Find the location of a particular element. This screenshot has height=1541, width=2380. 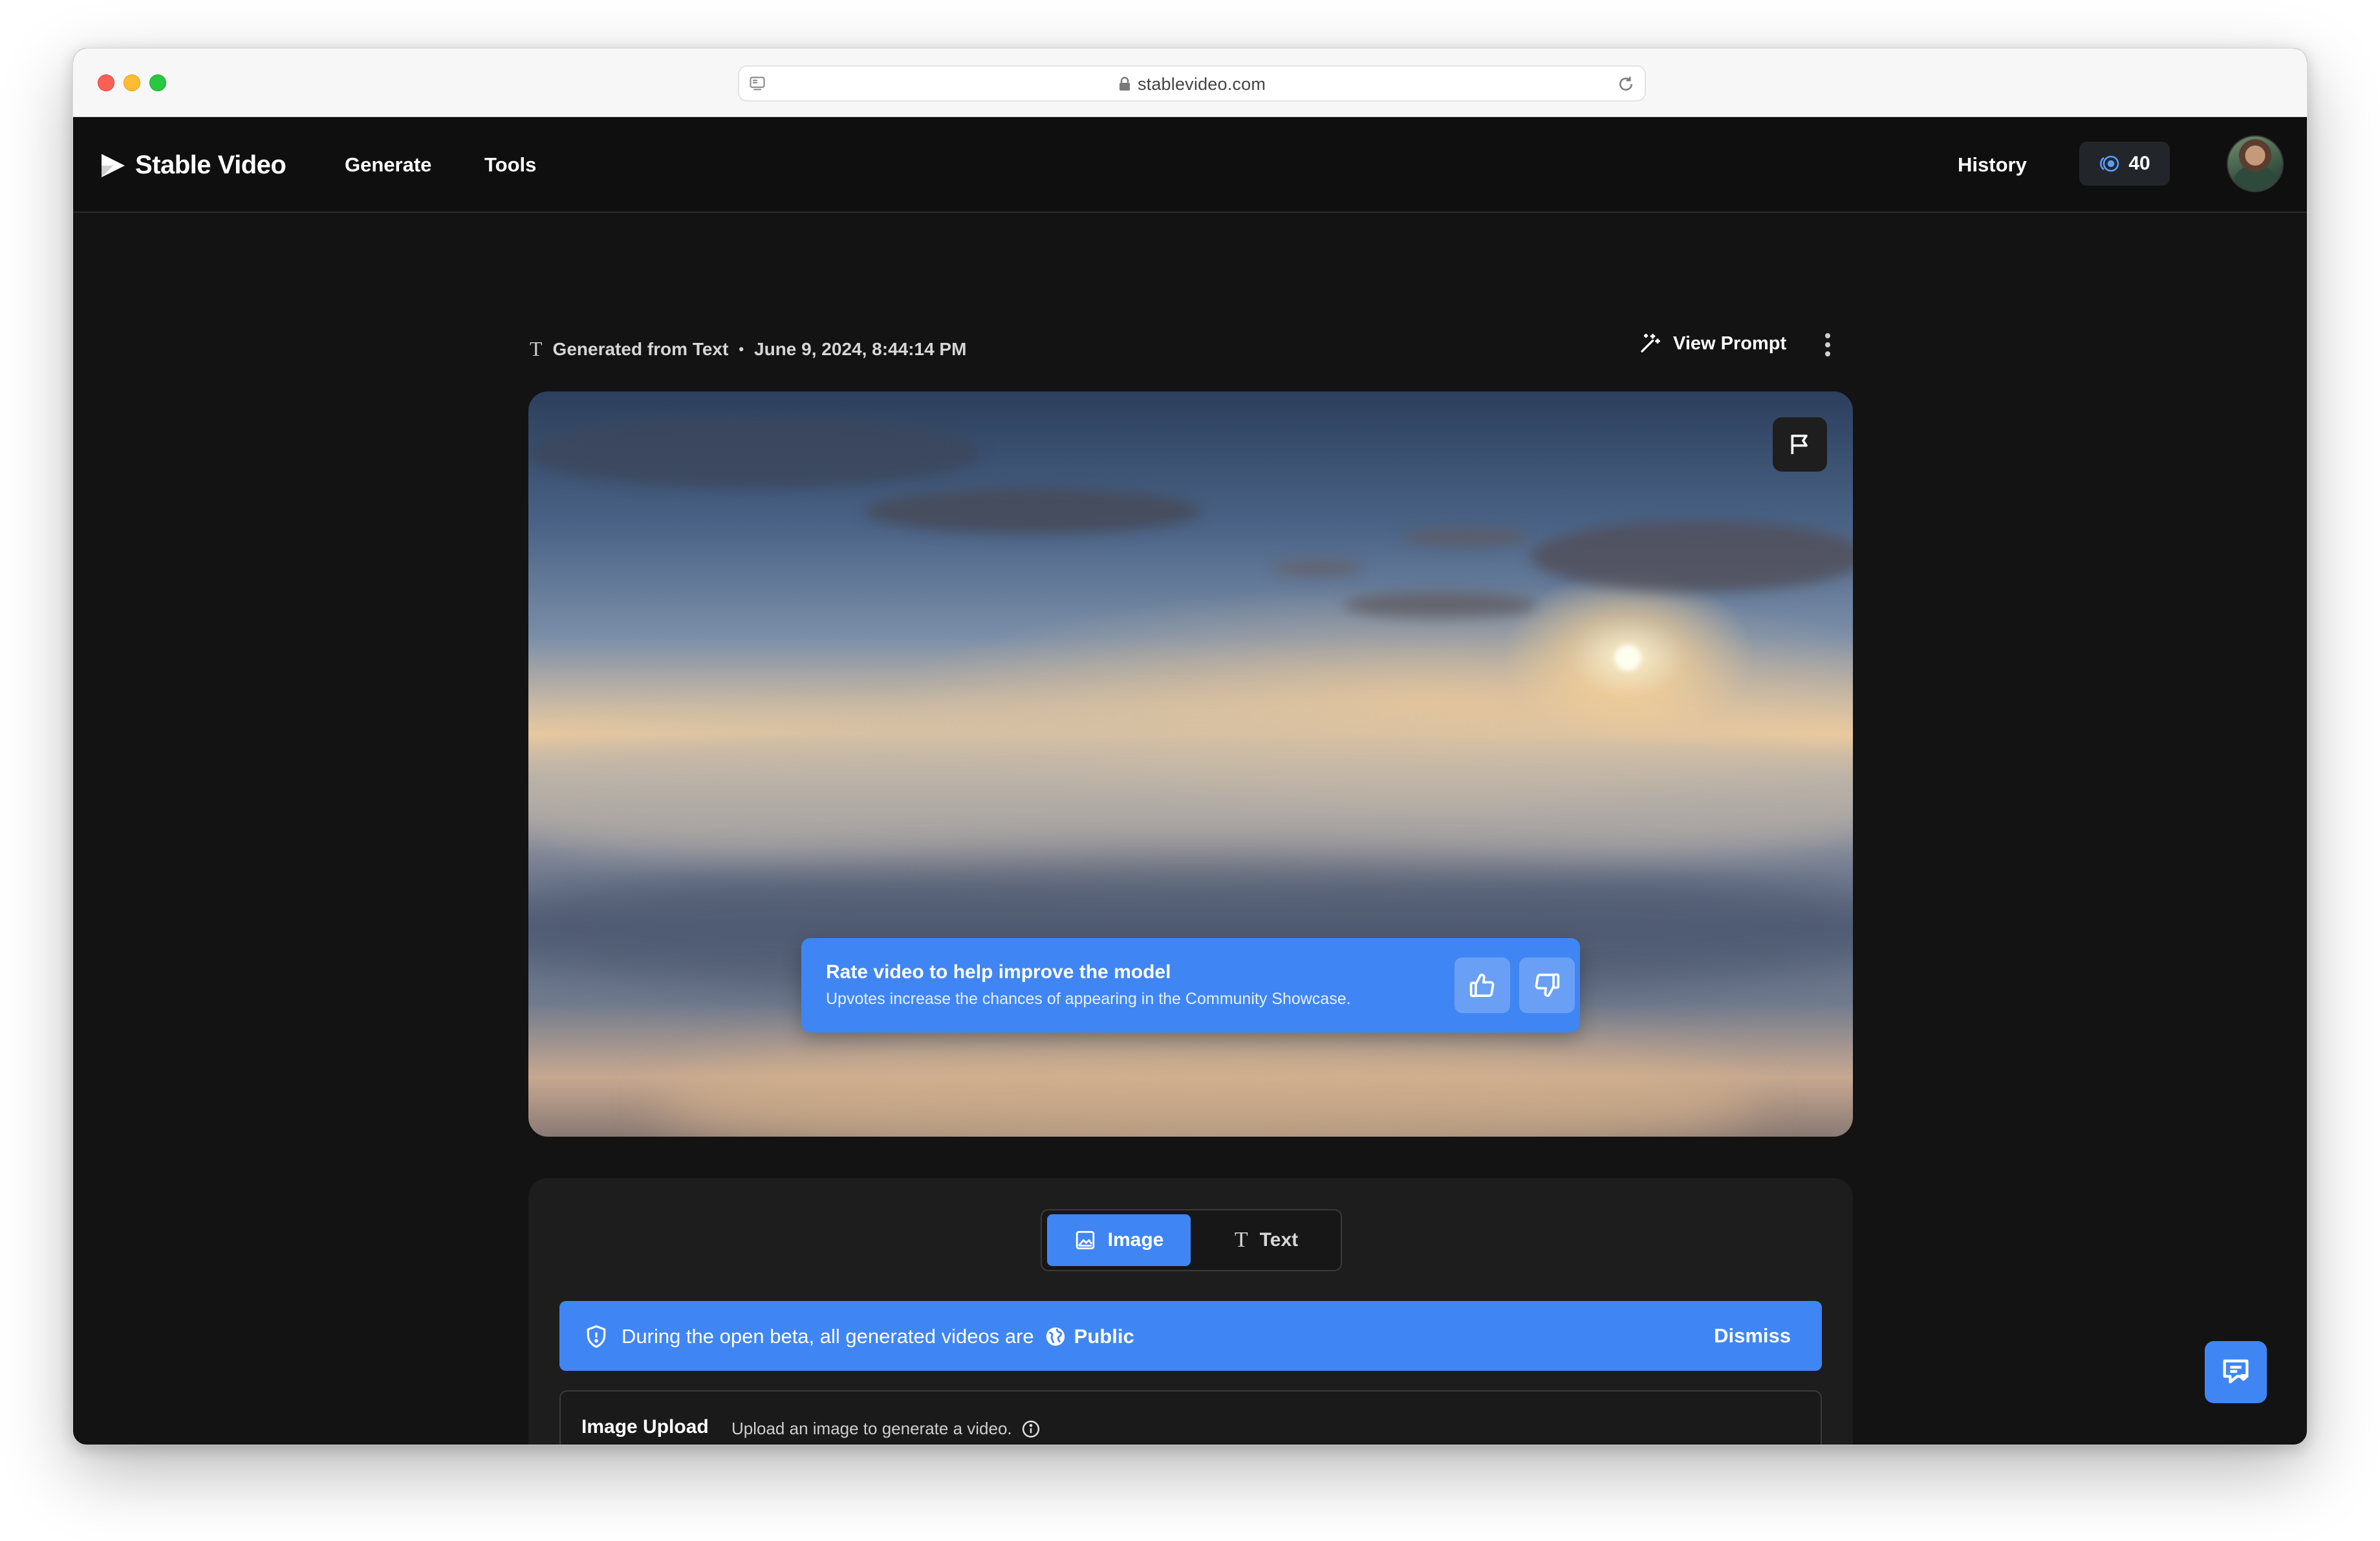

address-bar: stablevideo.com is located at coordinates (1192, 83).